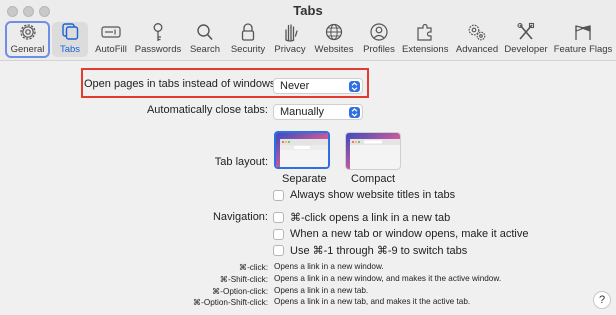 The image size is (616, 315). What do you see at coordinates (111, 49) in the screenshot?
I see `toolbar-label: AutoFill` at bounding box center [111, 49].